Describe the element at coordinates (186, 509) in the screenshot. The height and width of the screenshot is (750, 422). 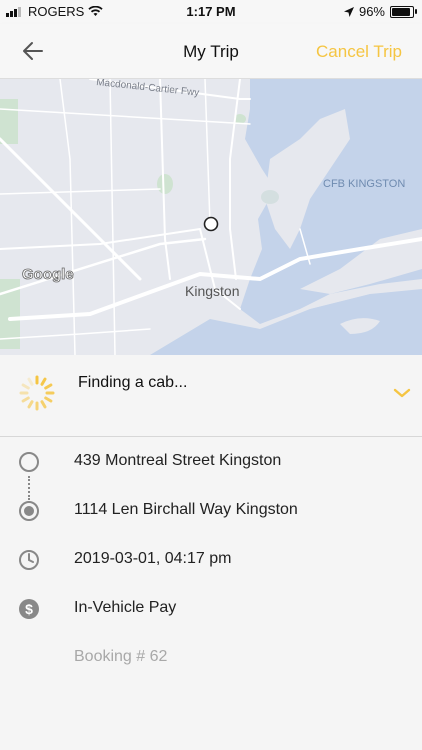
I see `dropoff-address: 1114 Len Birchall Way Kingston` at that location.